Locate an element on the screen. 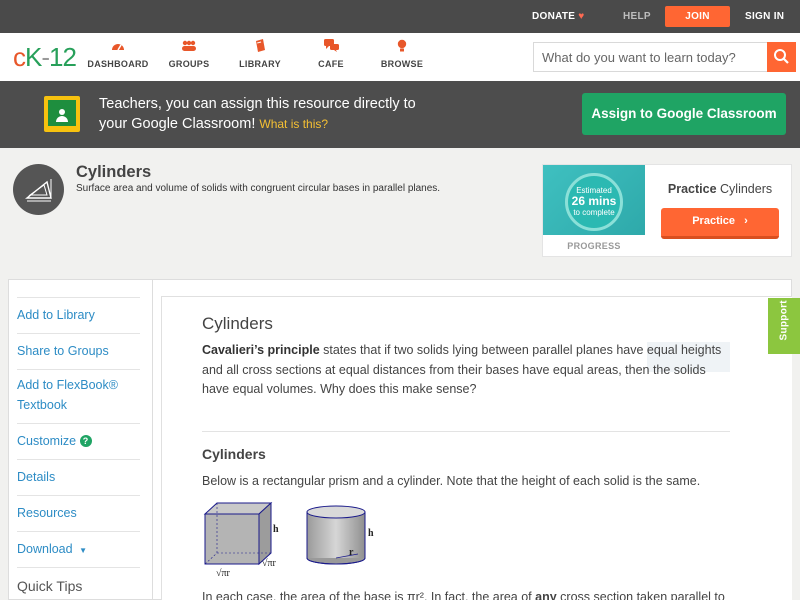 Image resolution: width=800 pixels, height=600 pixels. help-link: HELP is located at coordinates (637, 16).